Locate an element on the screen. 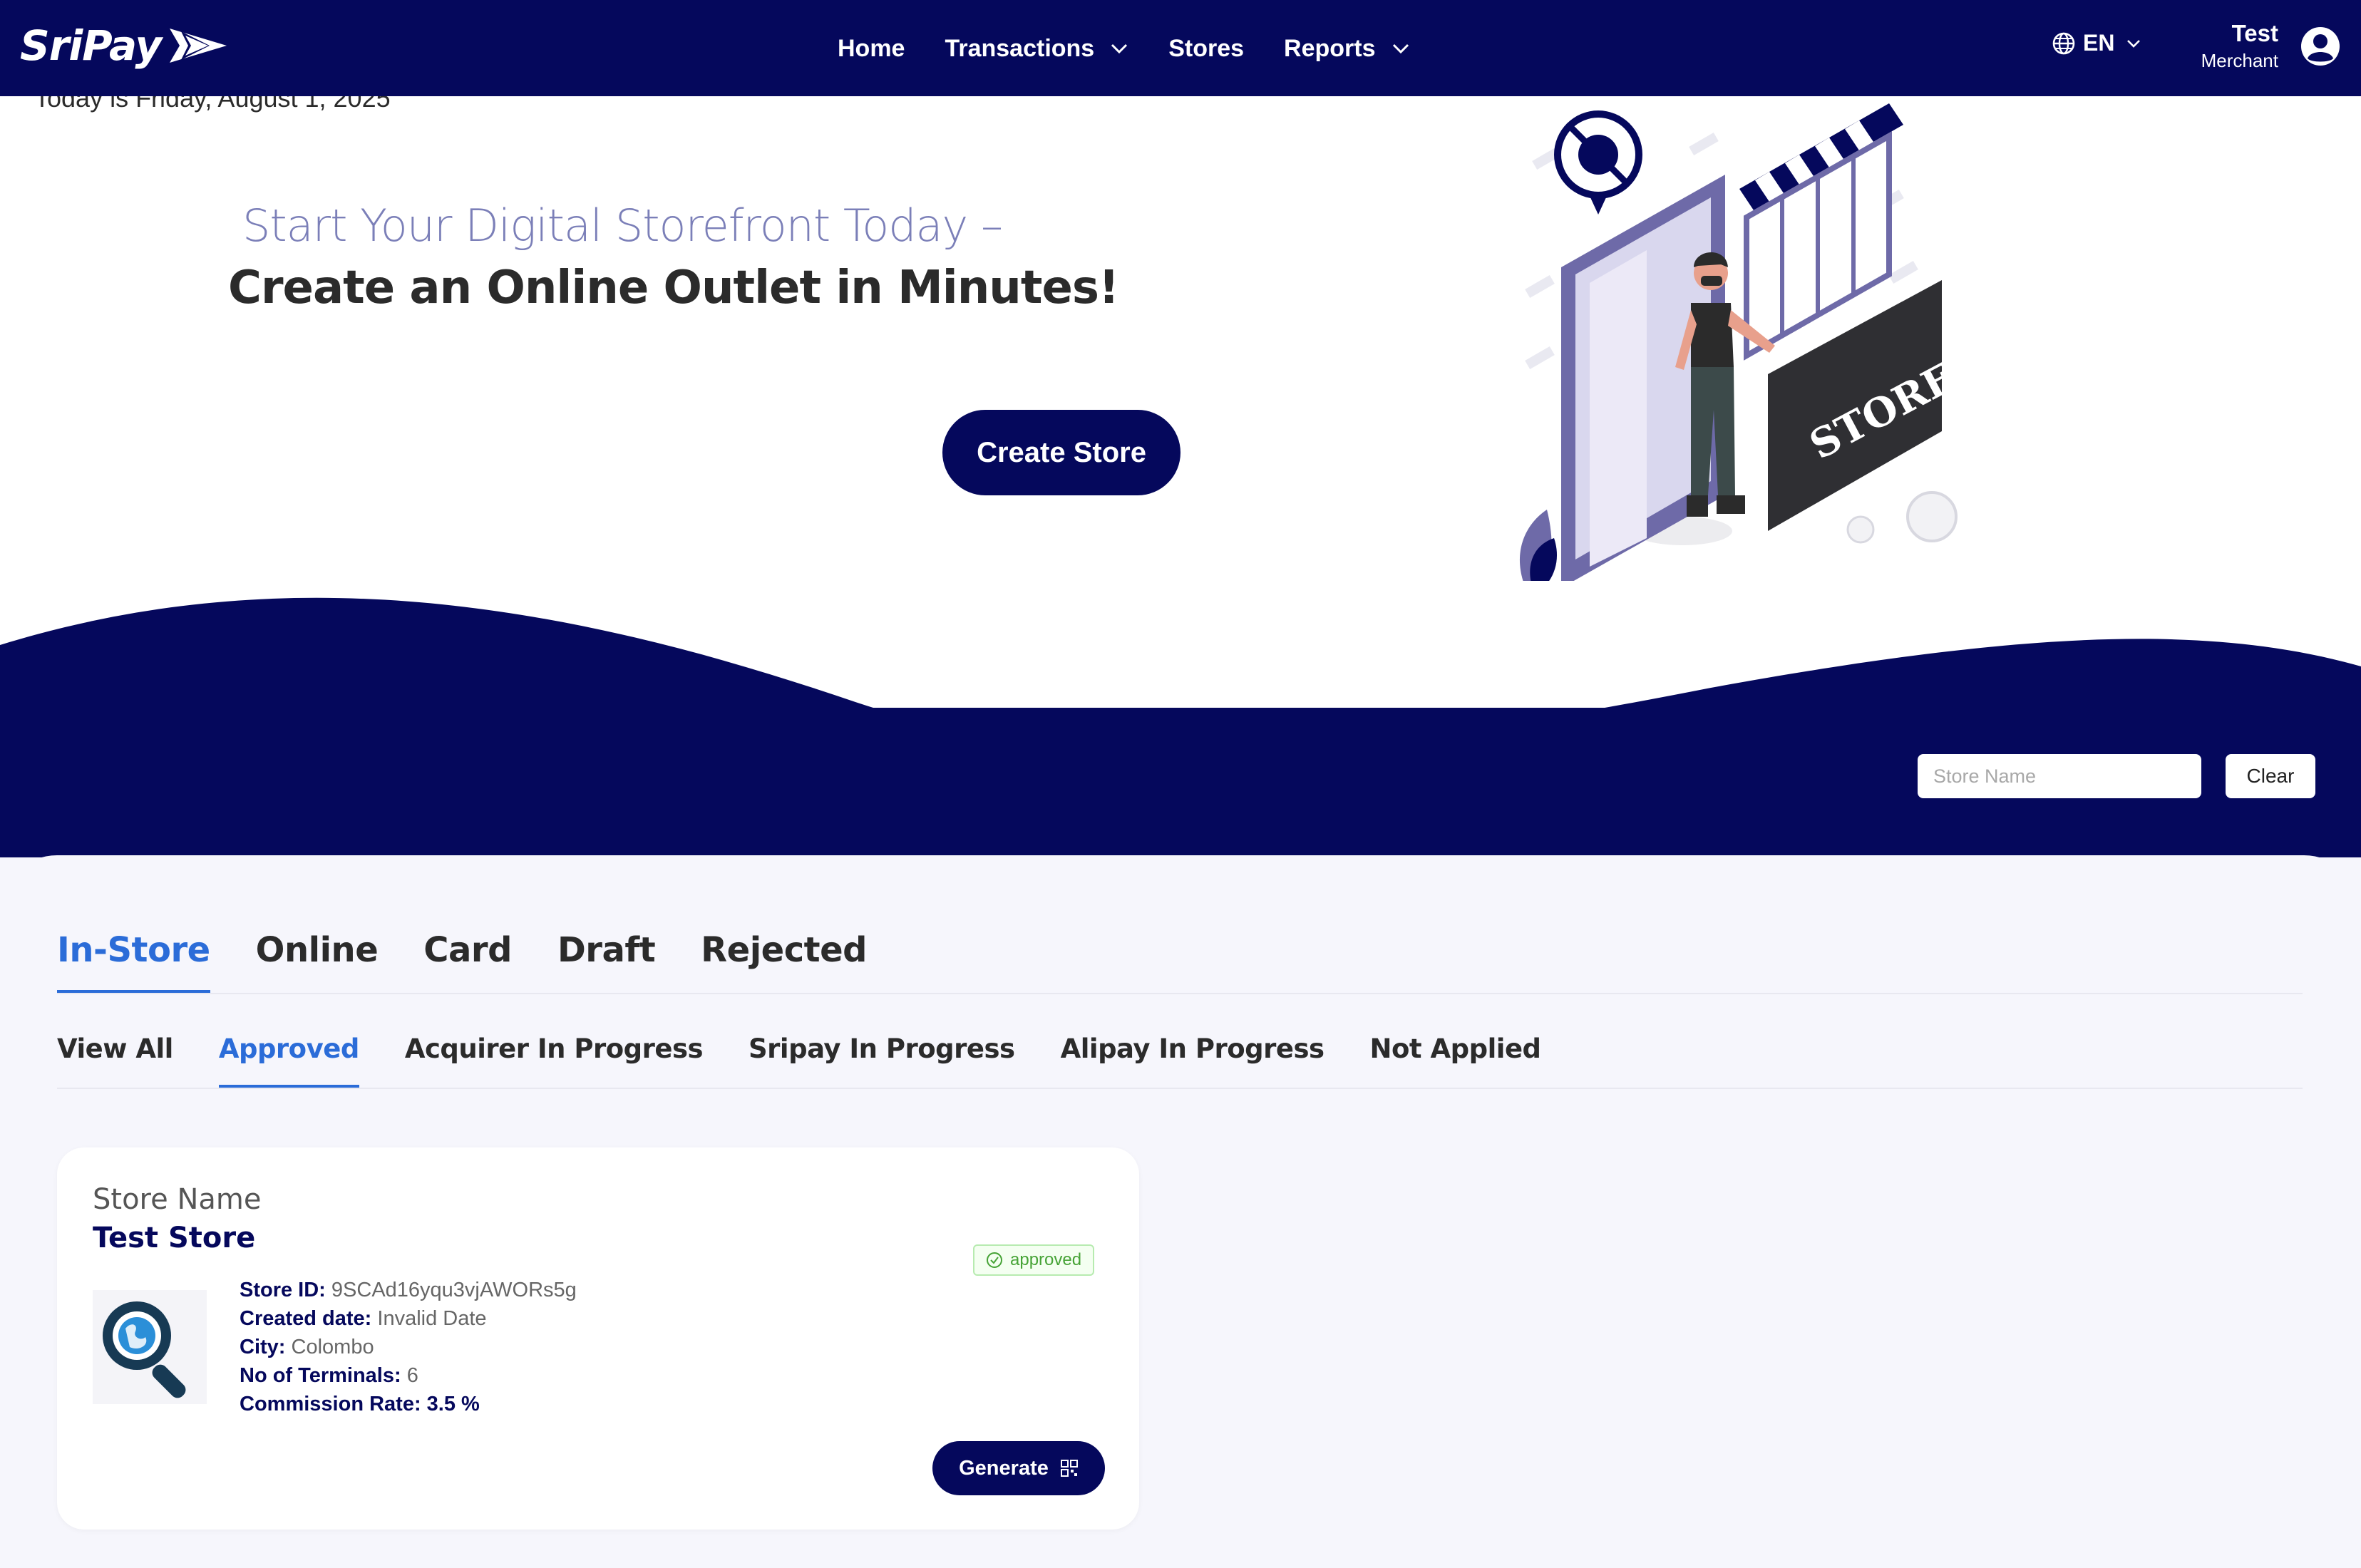 This screenshot has width=2361, height=1568. nav-transactions: Transactions is located at coordinates (1036, 49).